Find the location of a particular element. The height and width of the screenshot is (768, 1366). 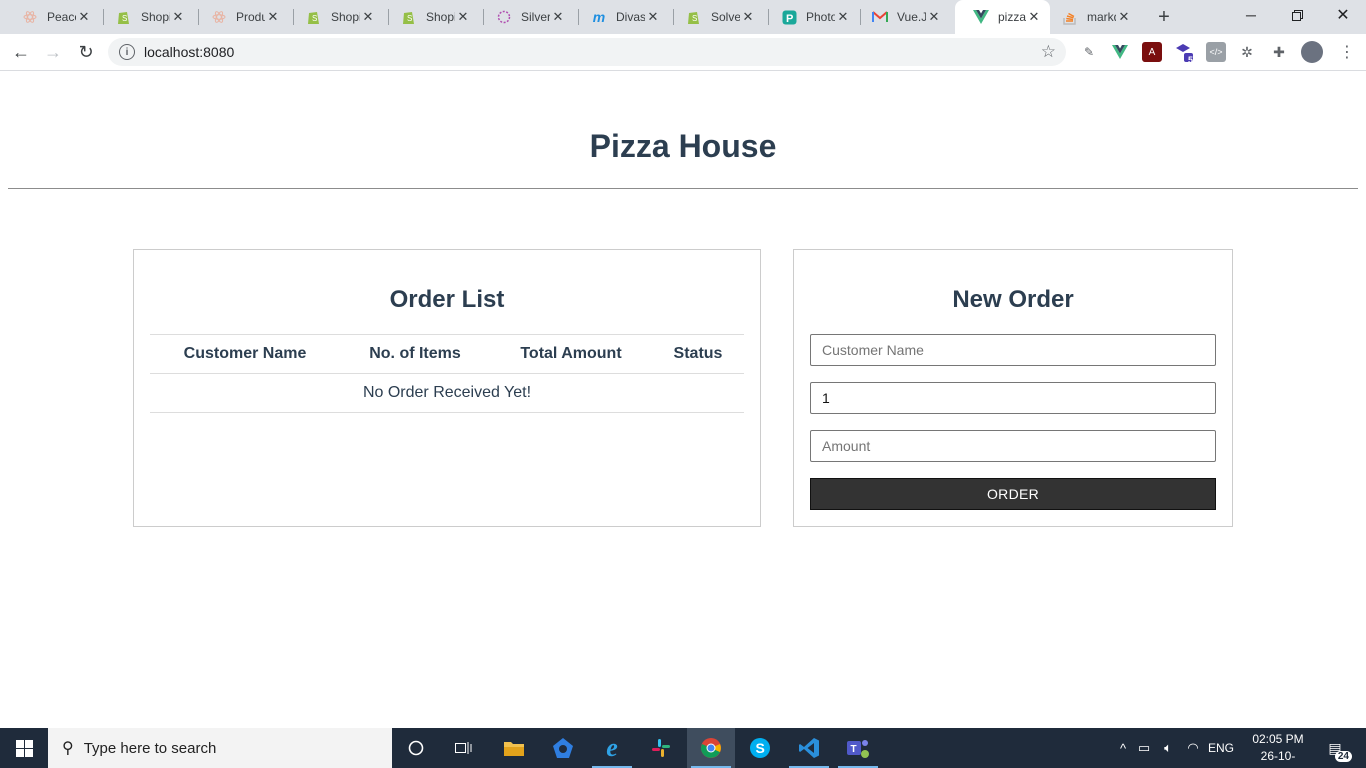

title-divider is located at coordinates (683, 188).